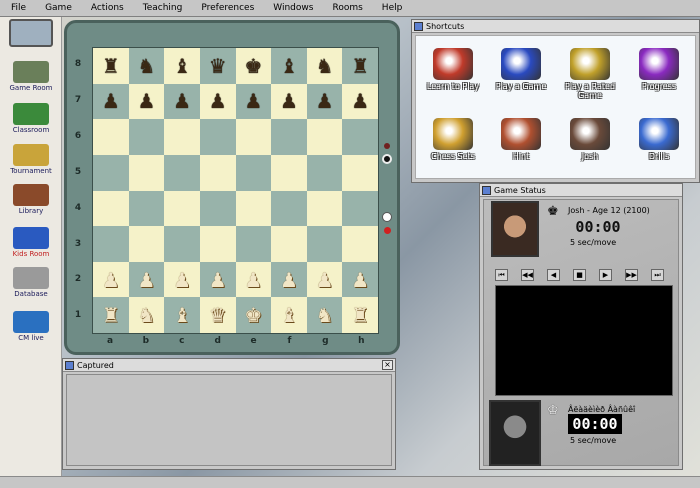 Image resolution: width=700 pixels, height=488 pixels. I want to click on square-e2: ♟, so click(253, 279).